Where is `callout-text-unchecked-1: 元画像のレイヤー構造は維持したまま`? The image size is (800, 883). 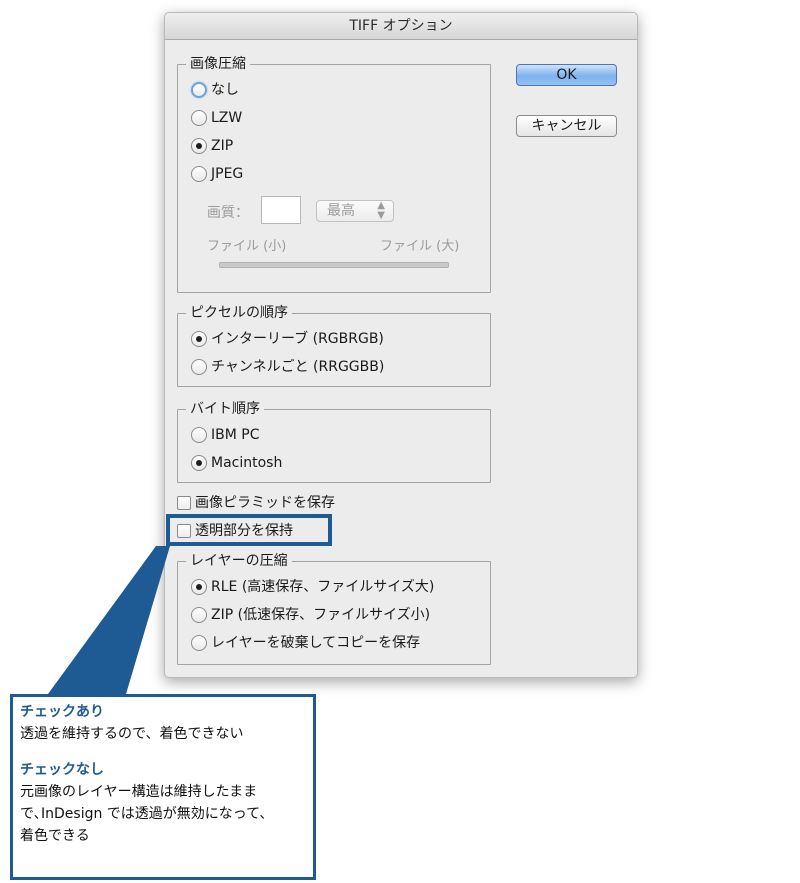 callout-text-unchecked-1: 元画像のレイヤー構造は維持したまま is located at coordinates (139, 792).